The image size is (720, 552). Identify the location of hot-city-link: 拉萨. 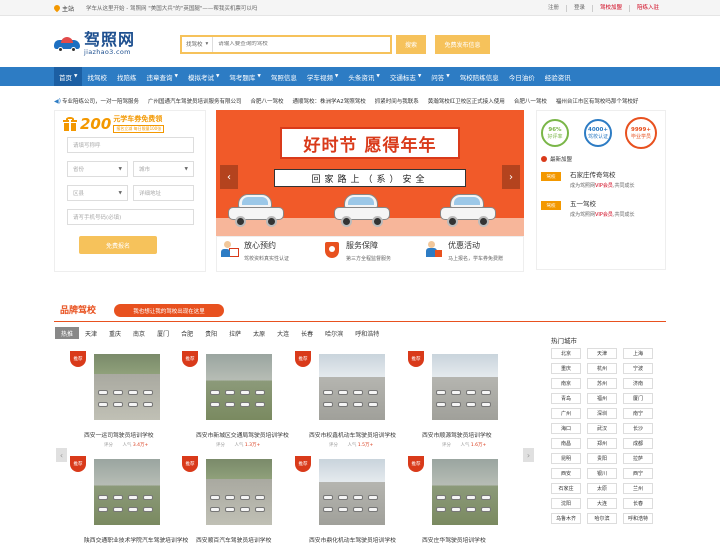
(638, 458).